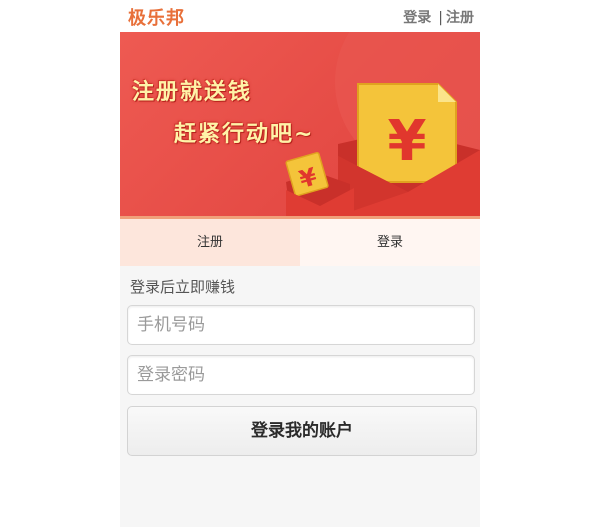 Image resolution: width=600 pixels, height=527 pixels. Describe the element at coordinates (210, 242) in the screenshot. I see `tab-register: 注册` at that location.